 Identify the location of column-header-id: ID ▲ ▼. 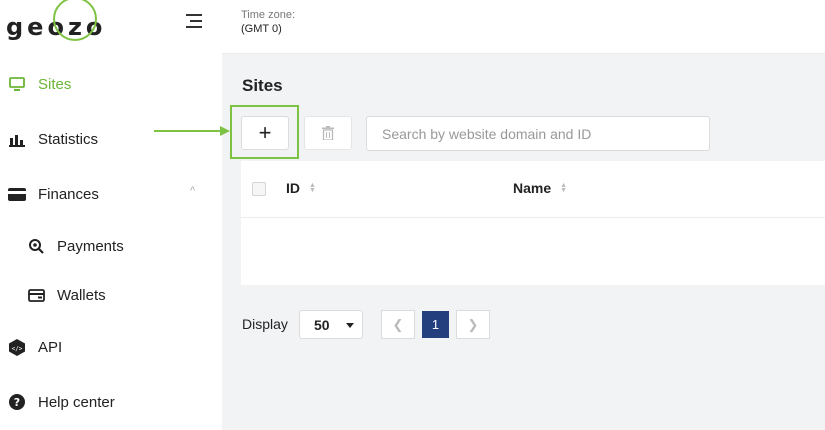
(301, 188).